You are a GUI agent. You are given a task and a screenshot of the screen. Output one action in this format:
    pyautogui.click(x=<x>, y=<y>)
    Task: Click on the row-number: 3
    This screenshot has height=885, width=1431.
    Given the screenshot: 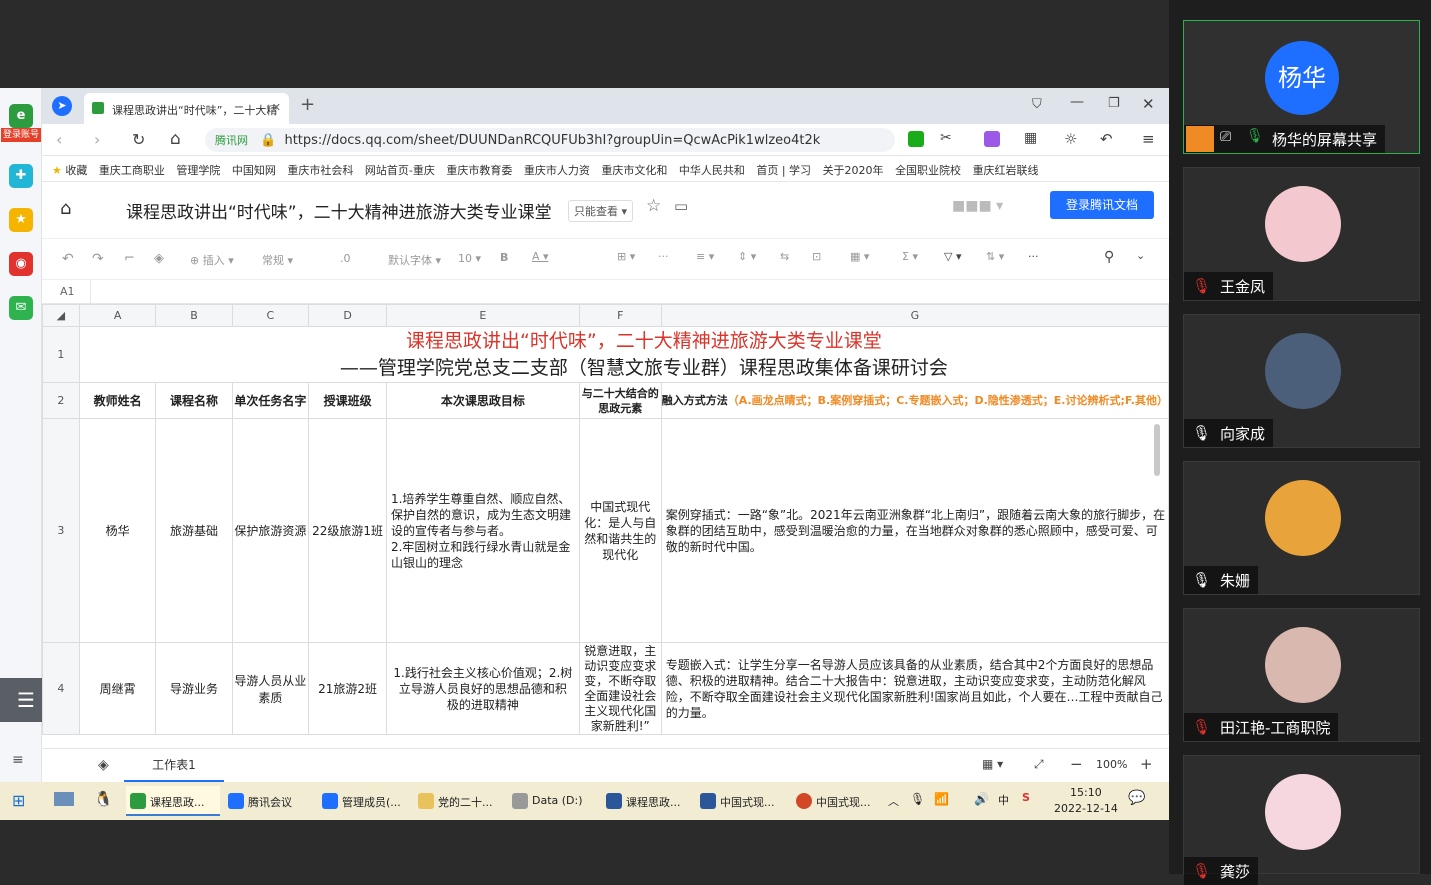 What is the action you would take?
    pyautogui.click(x=61, y=530)
    